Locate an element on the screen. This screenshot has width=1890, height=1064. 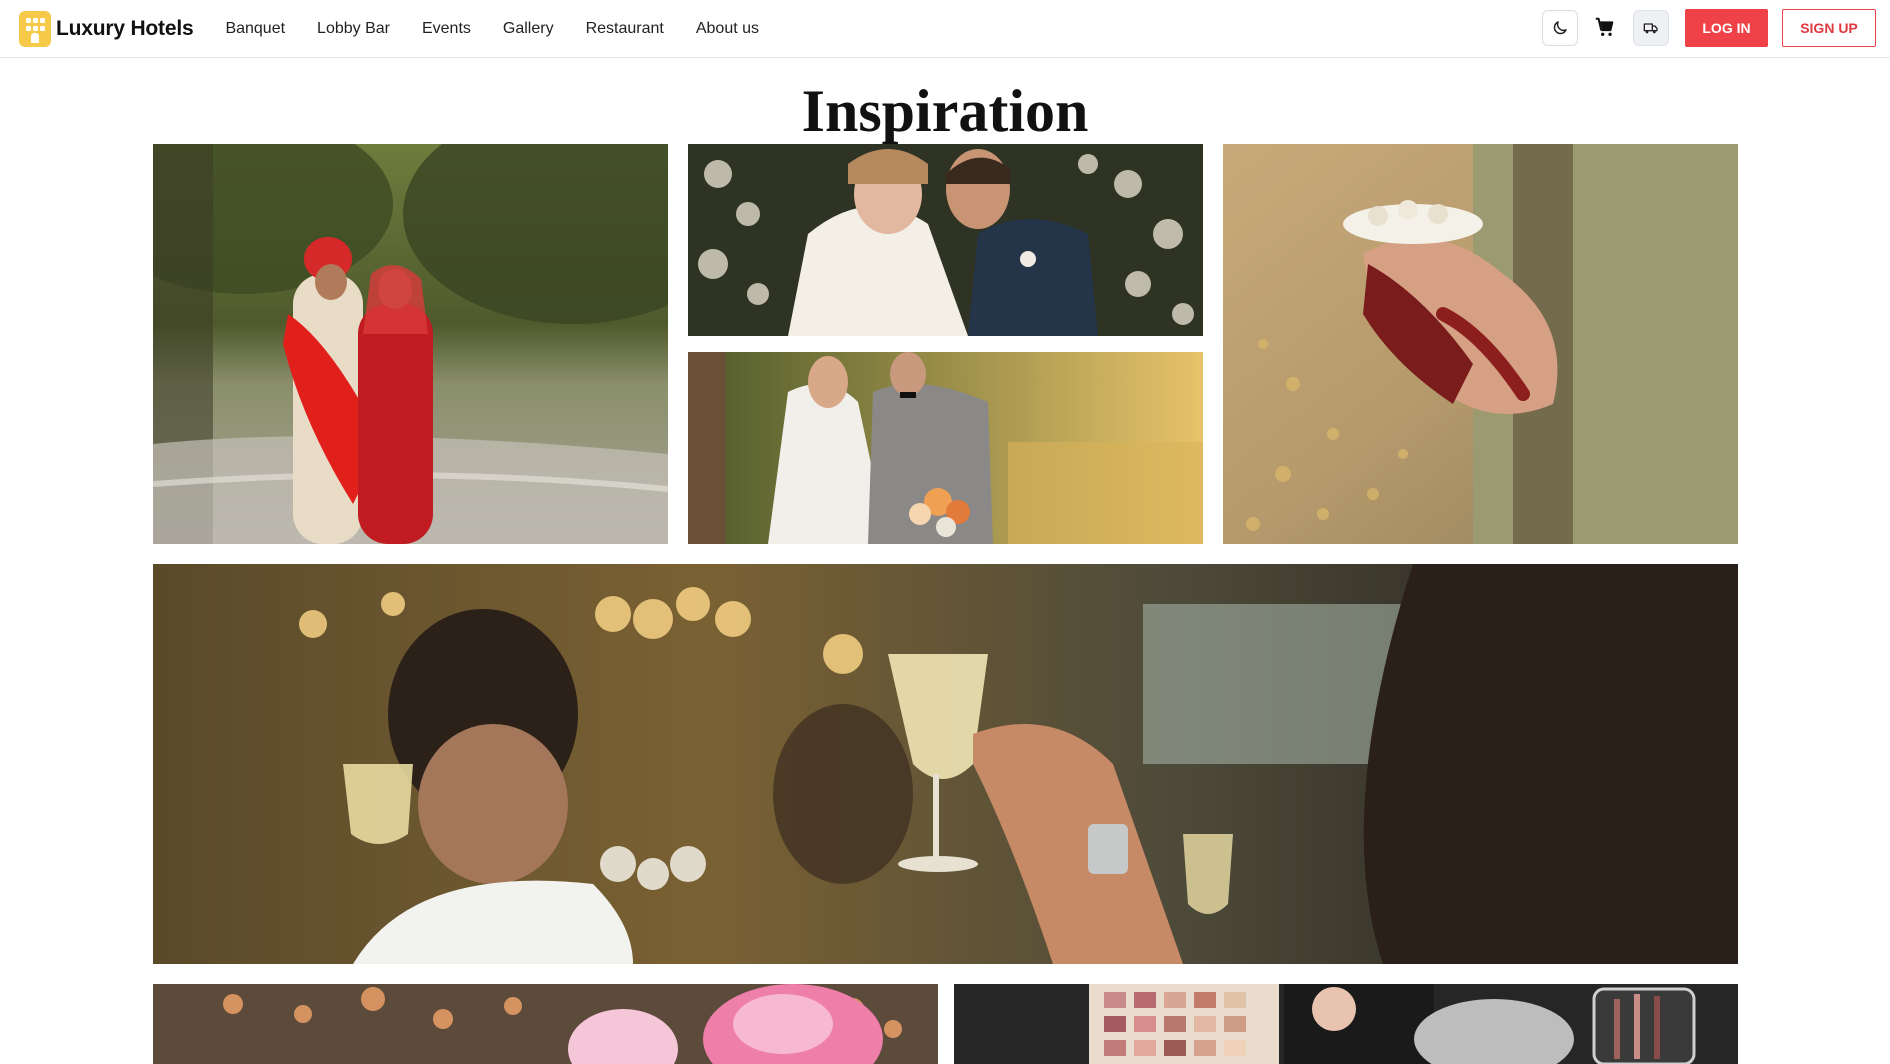
gallery-image-couple-river is located at coordinates (410, 344).